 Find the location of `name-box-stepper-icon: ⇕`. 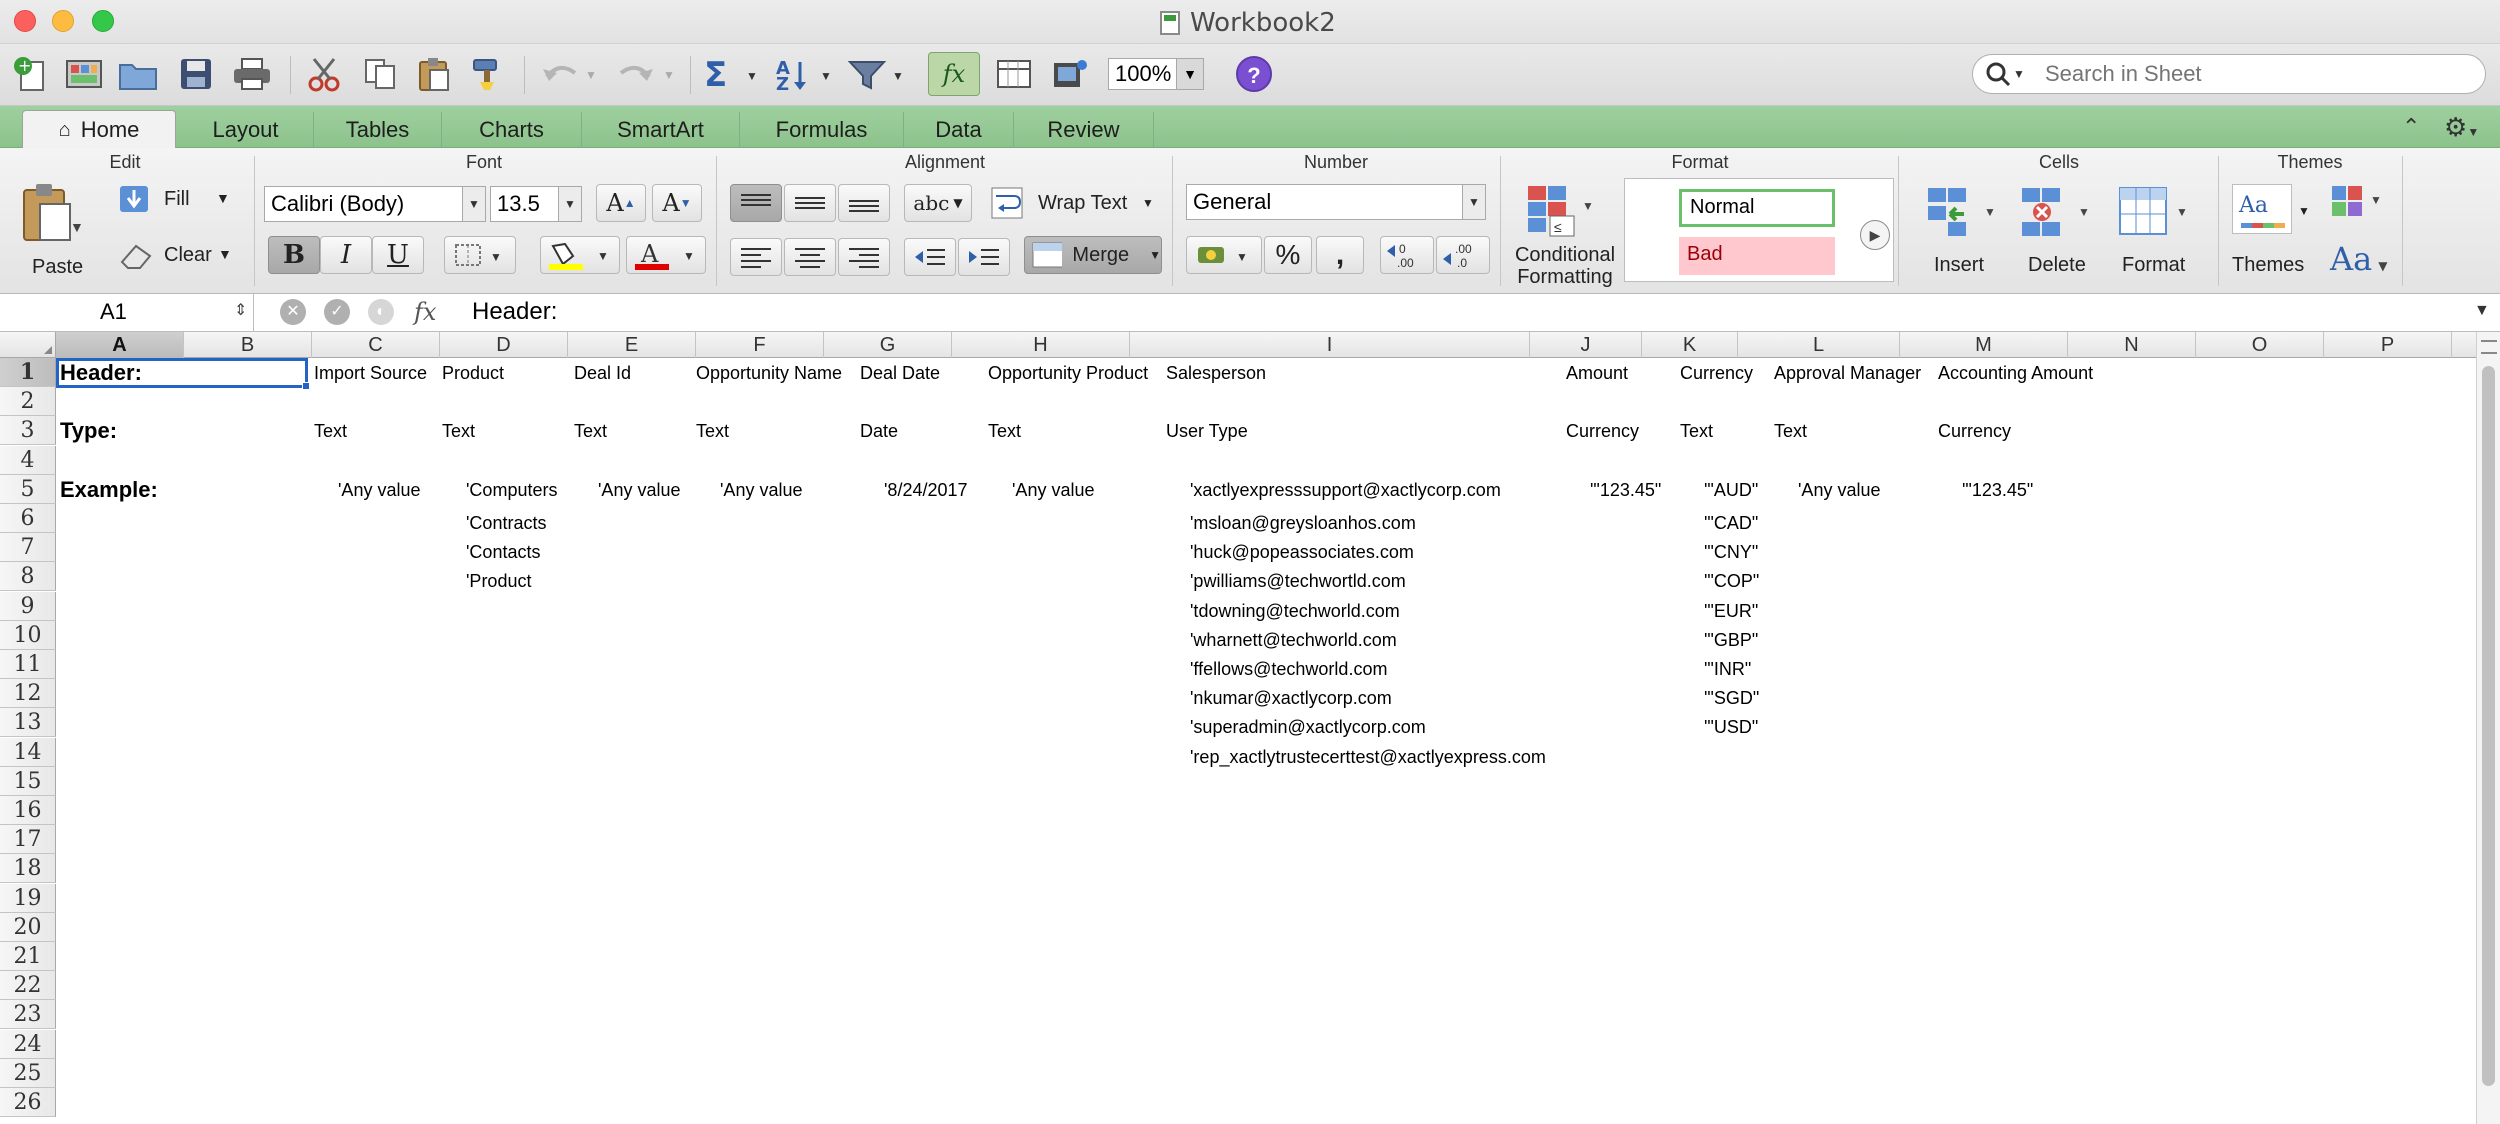

name-box-stepper-icon: ⇕ is located at coordinates (240, 310).